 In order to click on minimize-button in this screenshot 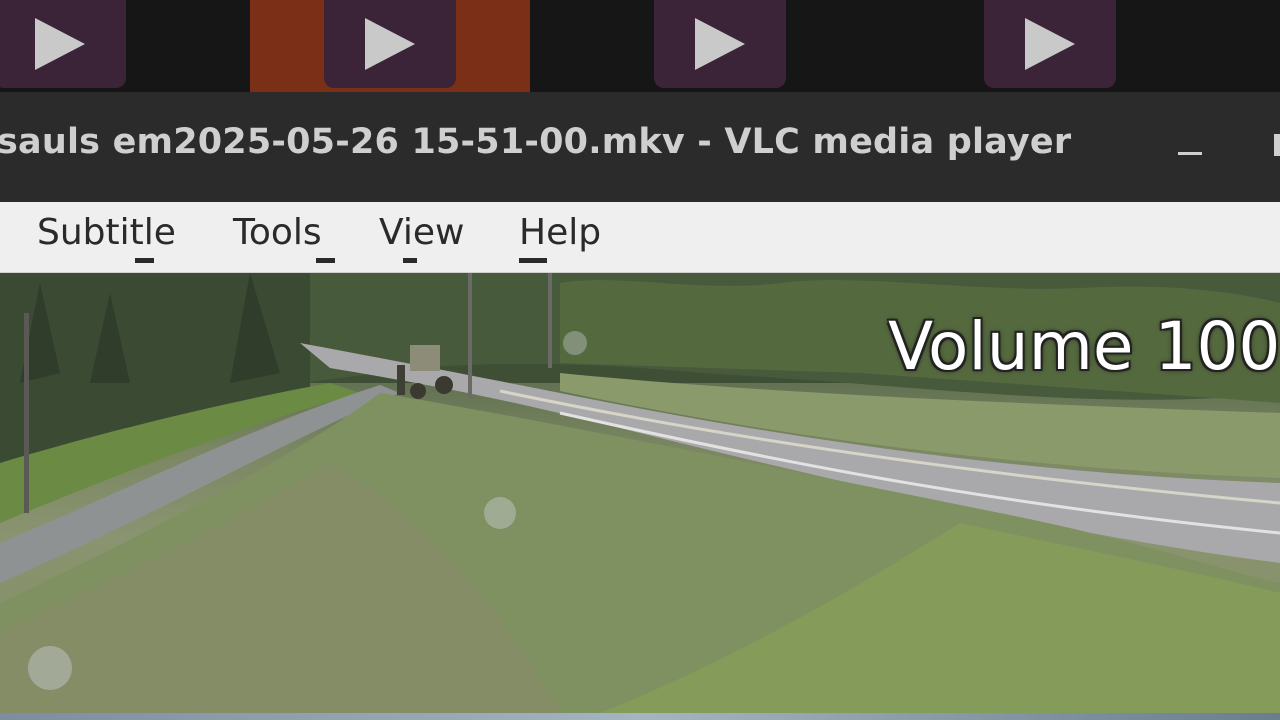, I will do `click(1190, 150)`.